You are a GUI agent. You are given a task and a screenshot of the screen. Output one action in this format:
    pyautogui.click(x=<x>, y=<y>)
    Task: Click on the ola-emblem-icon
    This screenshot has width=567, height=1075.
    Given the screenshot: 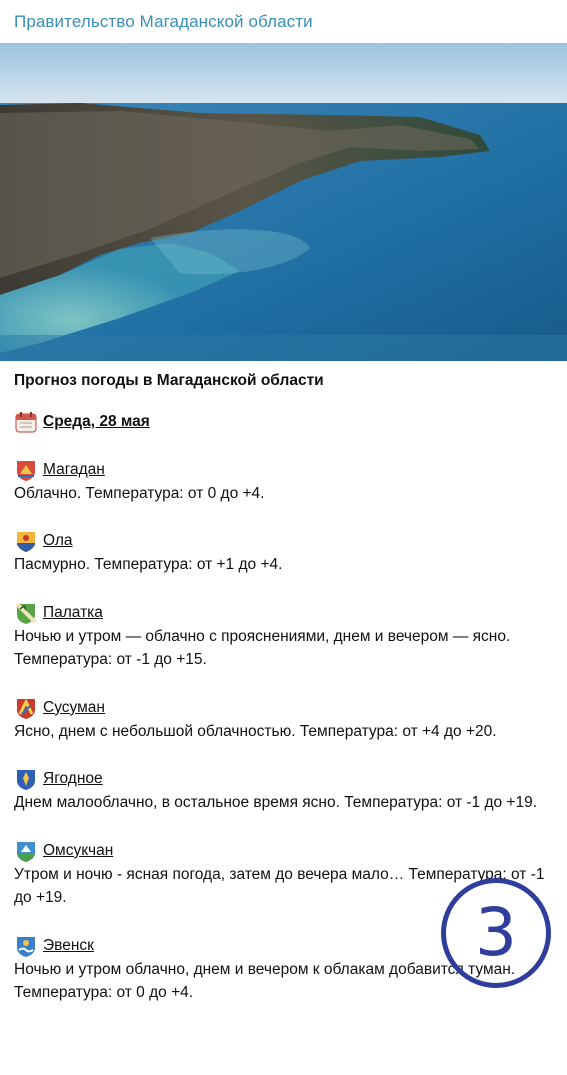 What is the action you would take?
    pyautogui.click(x=26, y=542)
    